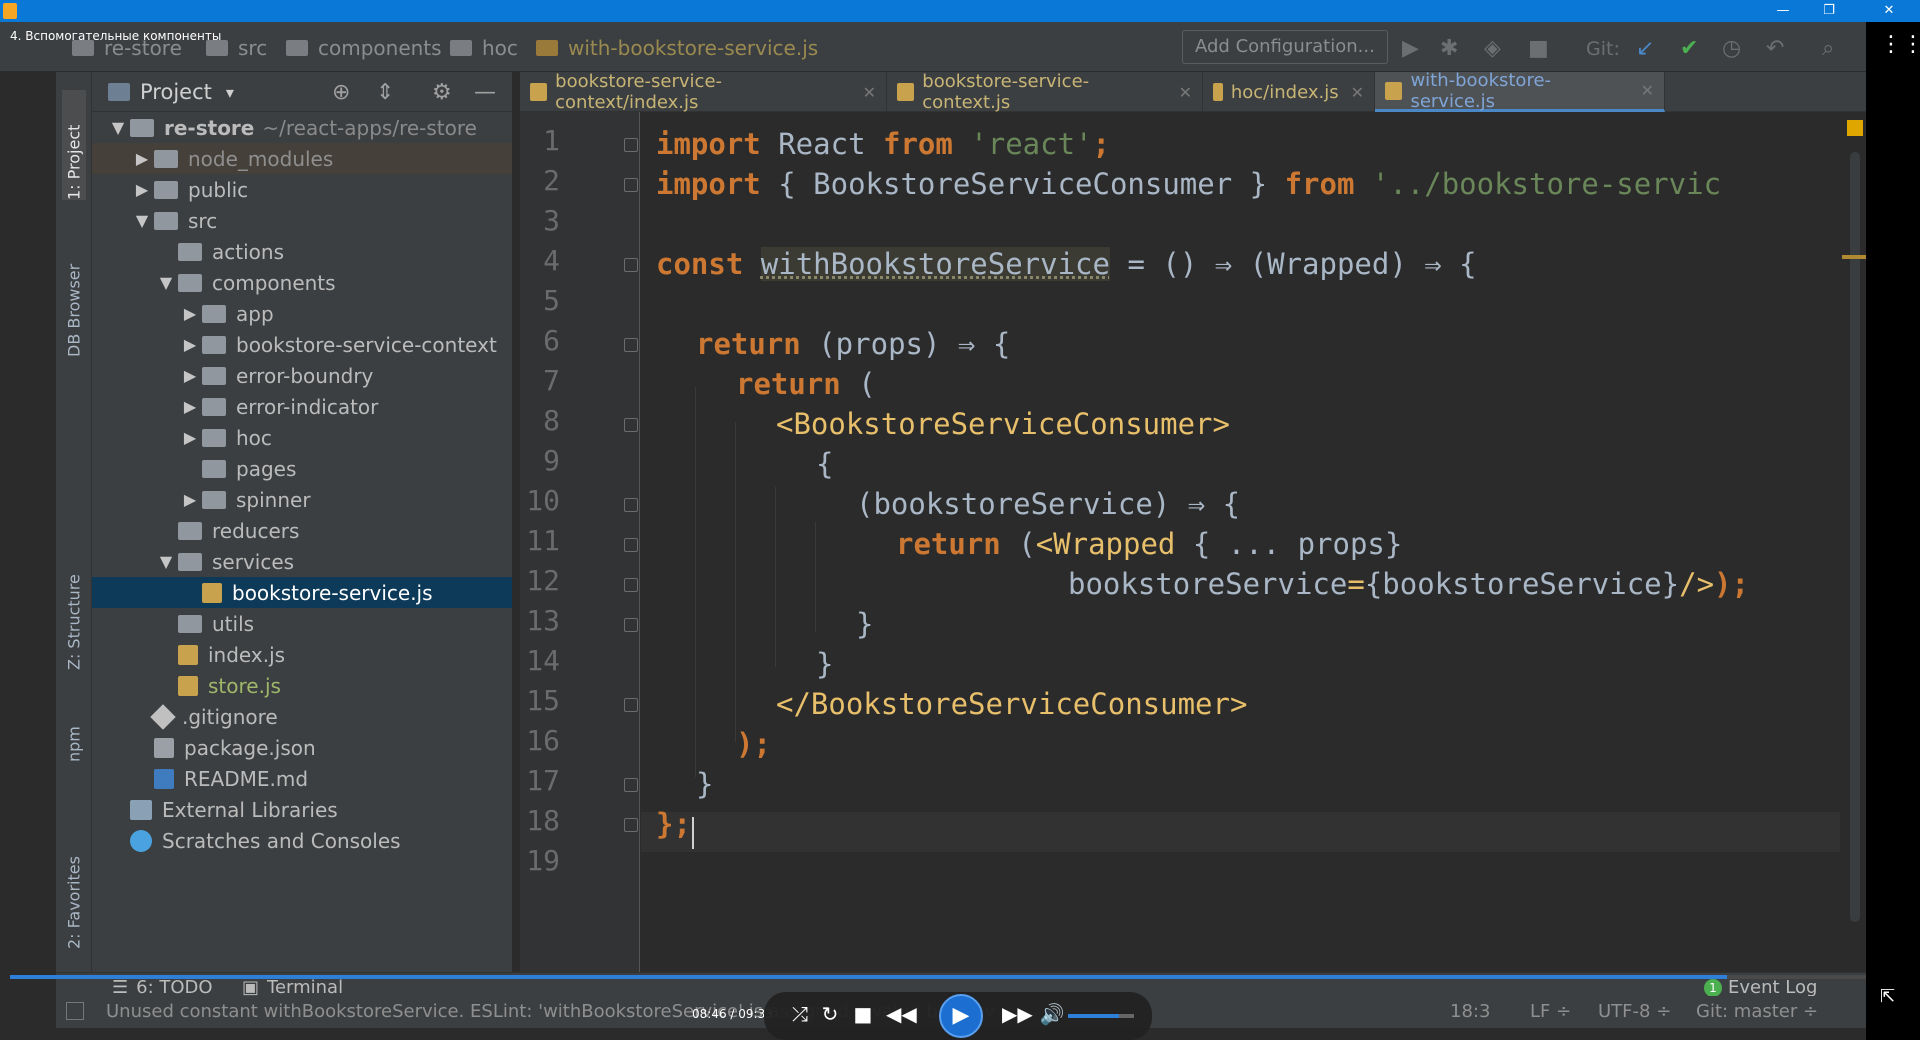  What do you see at coordinates (302, 468) in the screenshot?
I see `tree-item: pages` at bounding box center [302, 468].